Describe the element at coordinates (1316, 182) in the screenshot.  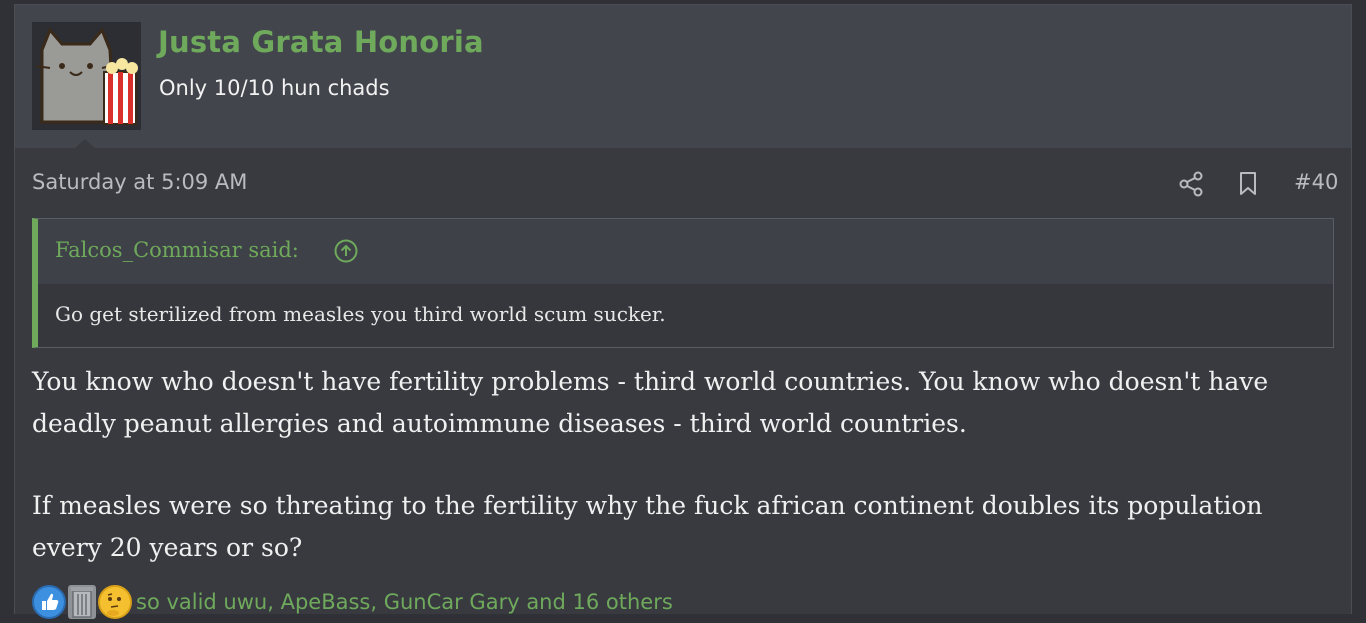
I see `post-number: #40` at that location.